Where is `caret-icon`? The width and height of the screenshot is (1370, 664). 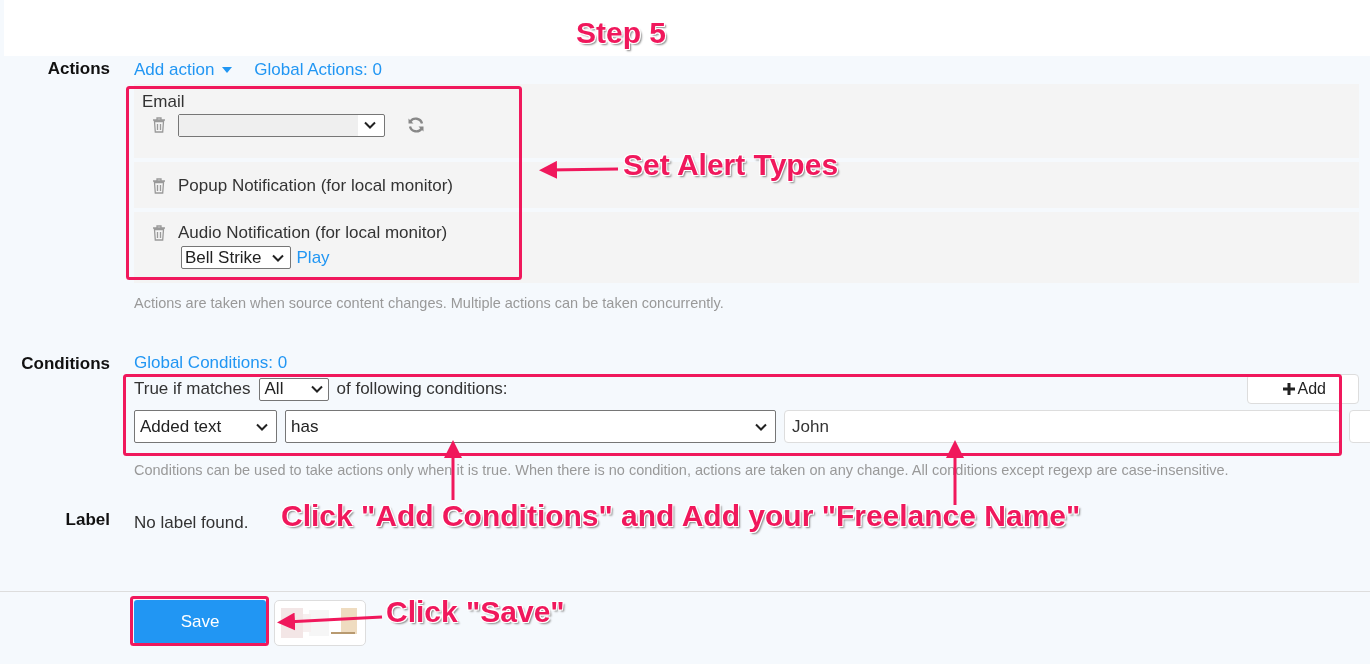
caret-icon is located at coordinates (227, 70).